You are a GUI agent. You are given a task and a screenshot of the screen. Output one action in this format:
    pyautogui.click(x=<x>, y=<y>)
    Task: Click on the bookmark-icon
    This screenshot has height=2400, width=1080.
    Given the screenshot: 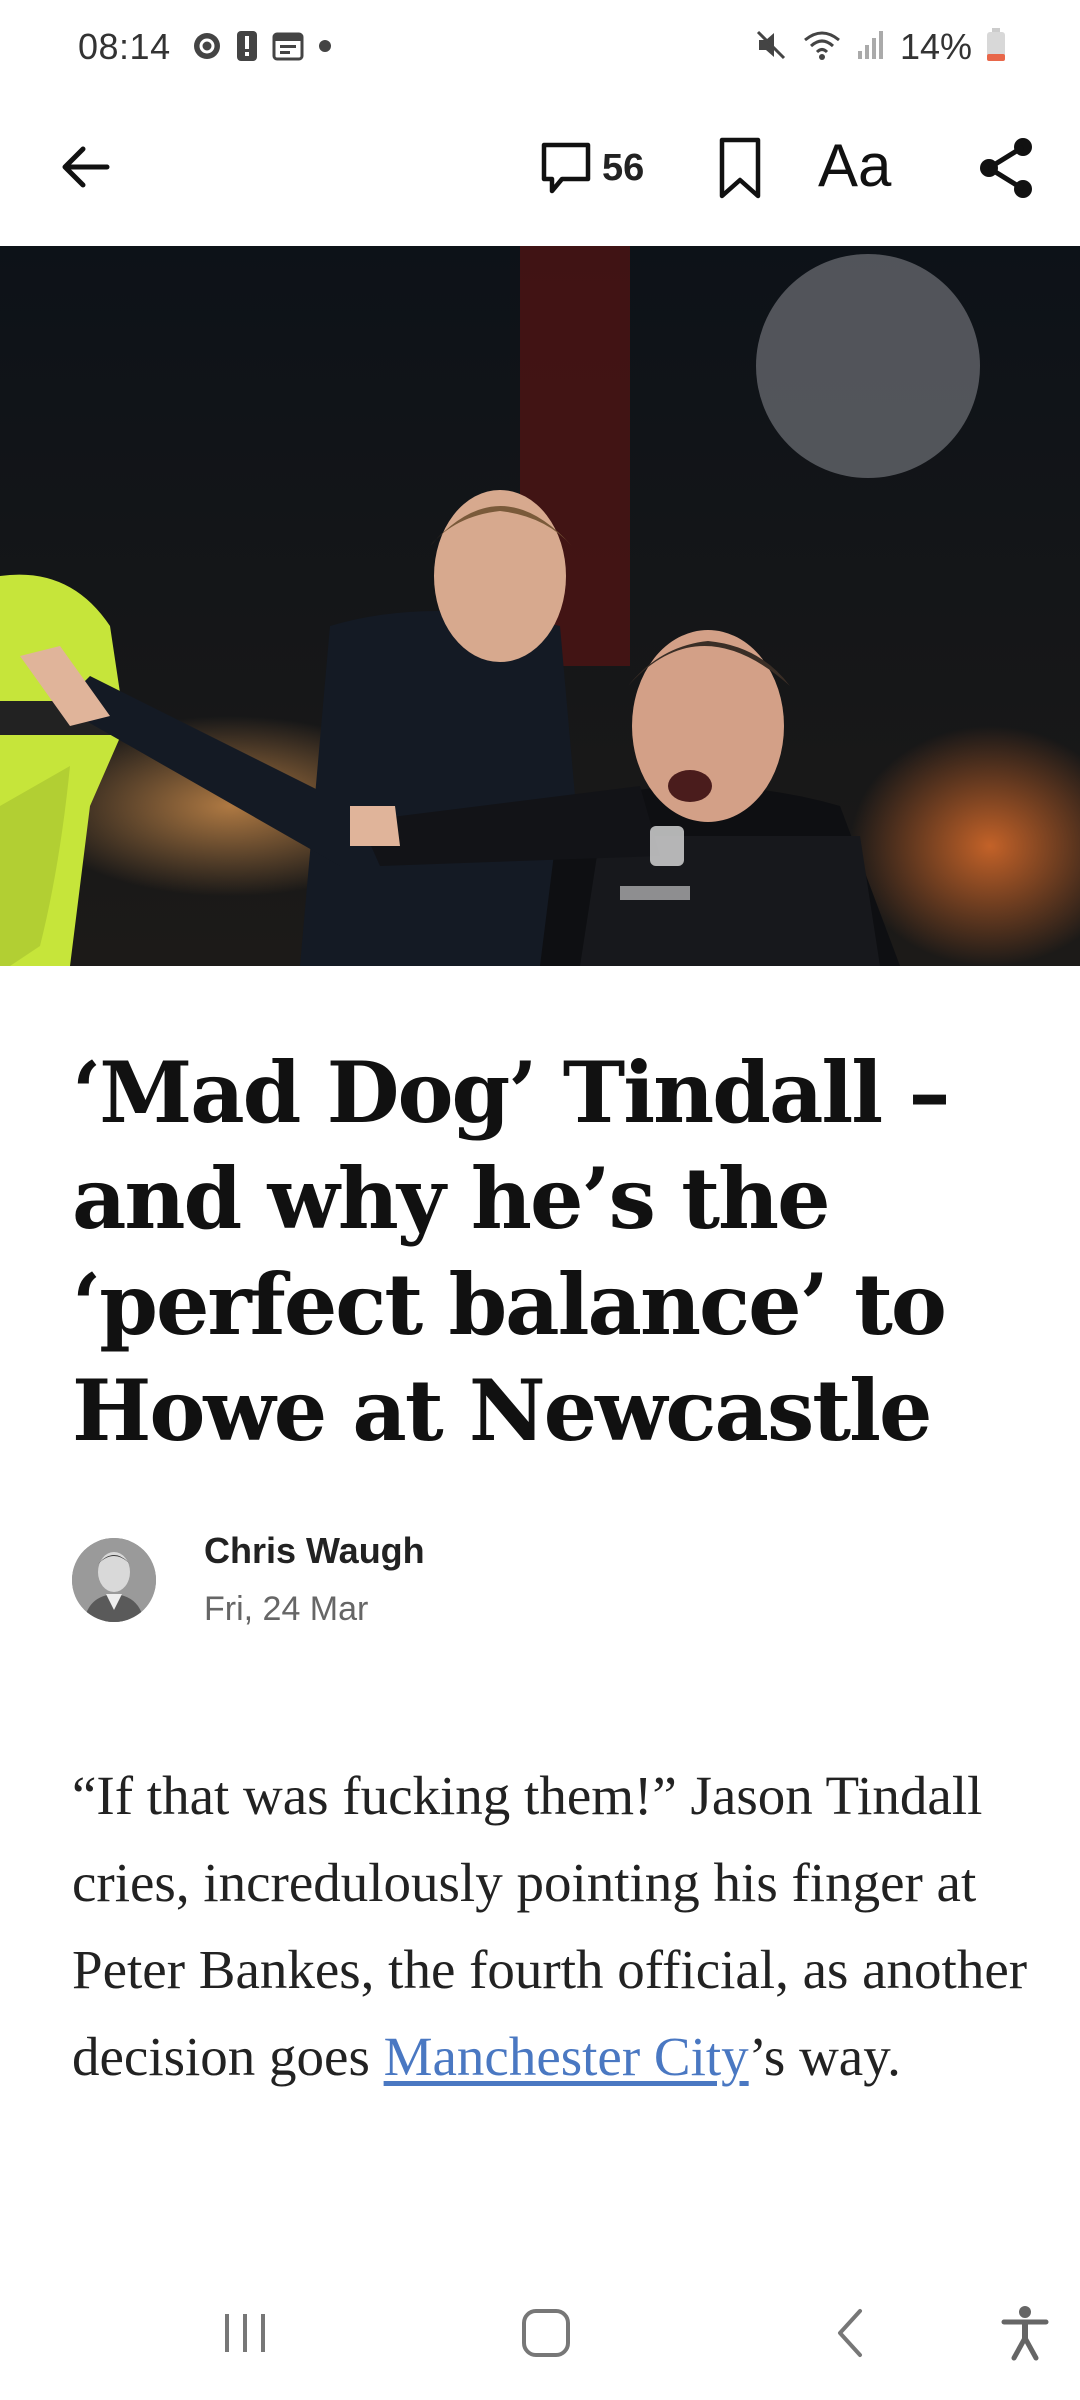 What is the action you would take?
    pyautogui.click(x=740, y=168)
    